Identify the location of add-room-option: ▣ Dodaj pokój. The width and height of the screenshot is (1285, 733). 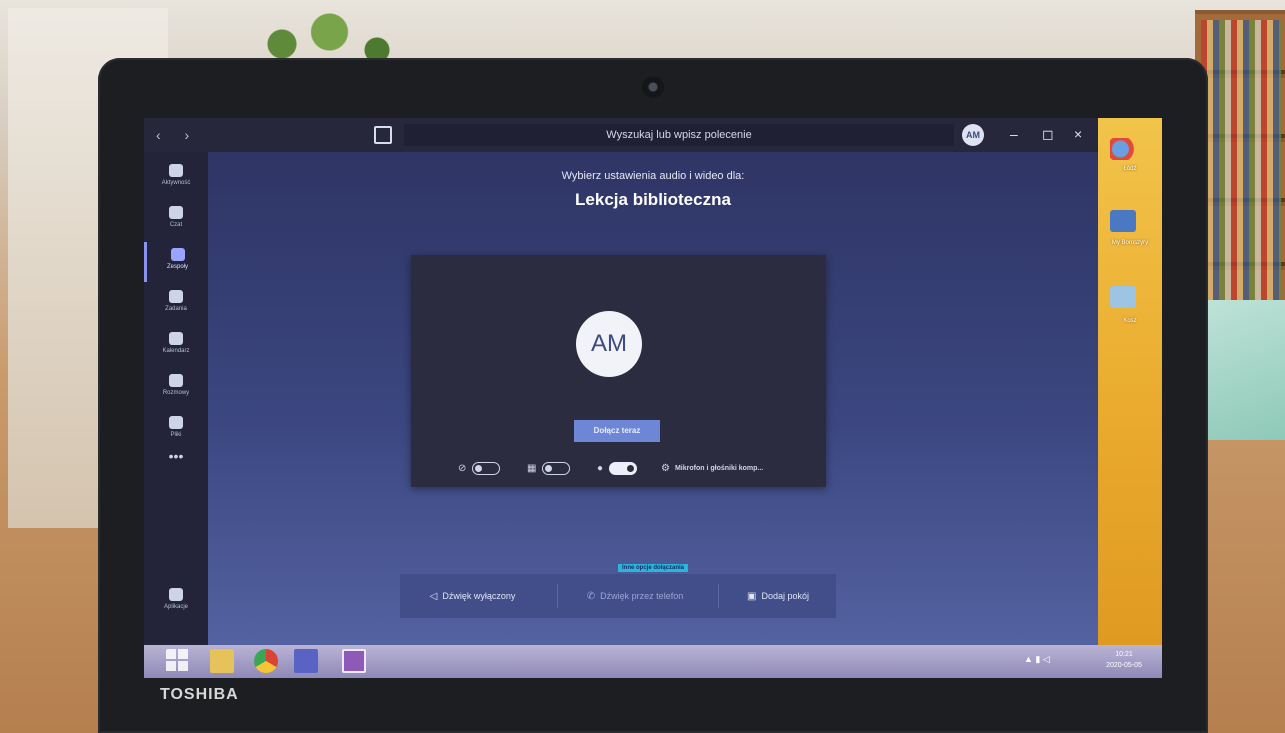
(778, 596).